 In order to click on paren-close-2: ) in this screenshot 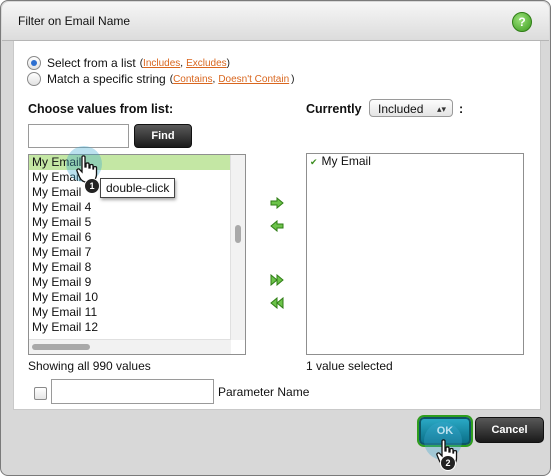, I will do `click(293, 79)`.